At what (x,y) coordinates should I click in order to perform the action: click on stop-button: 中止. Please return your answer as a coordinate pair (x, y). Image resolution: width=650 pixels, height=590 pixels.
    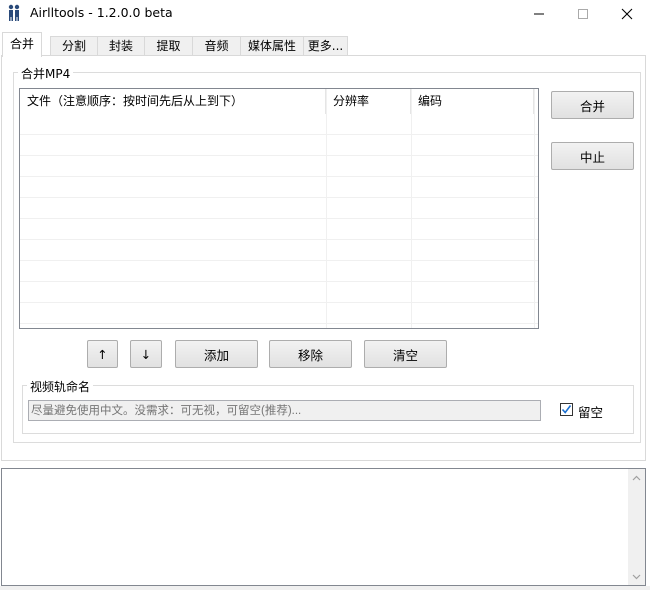
    Looking at the image, I should click on (592, 156).